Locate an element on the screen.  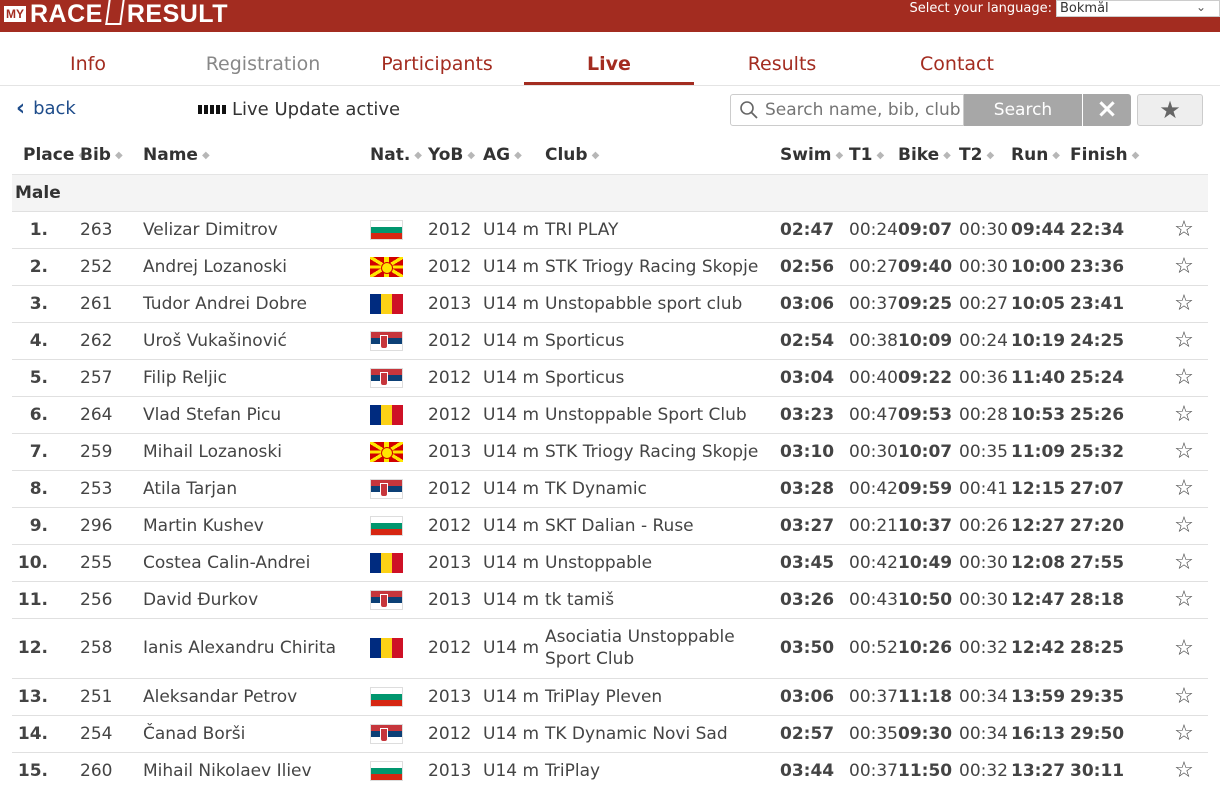
finish-time: 30:11 is located at coordinates (1115, 770).